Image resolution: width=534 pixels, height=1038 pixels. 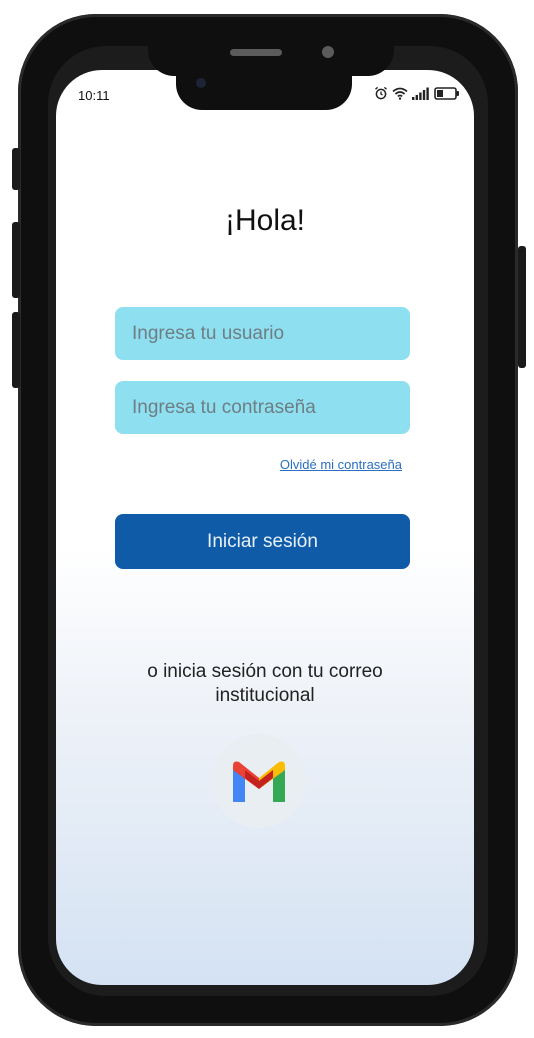 What do you see at coordinates (256, 52) in the screenshot?
I see `earpiece-speaker` at bounding box center [256, 52].